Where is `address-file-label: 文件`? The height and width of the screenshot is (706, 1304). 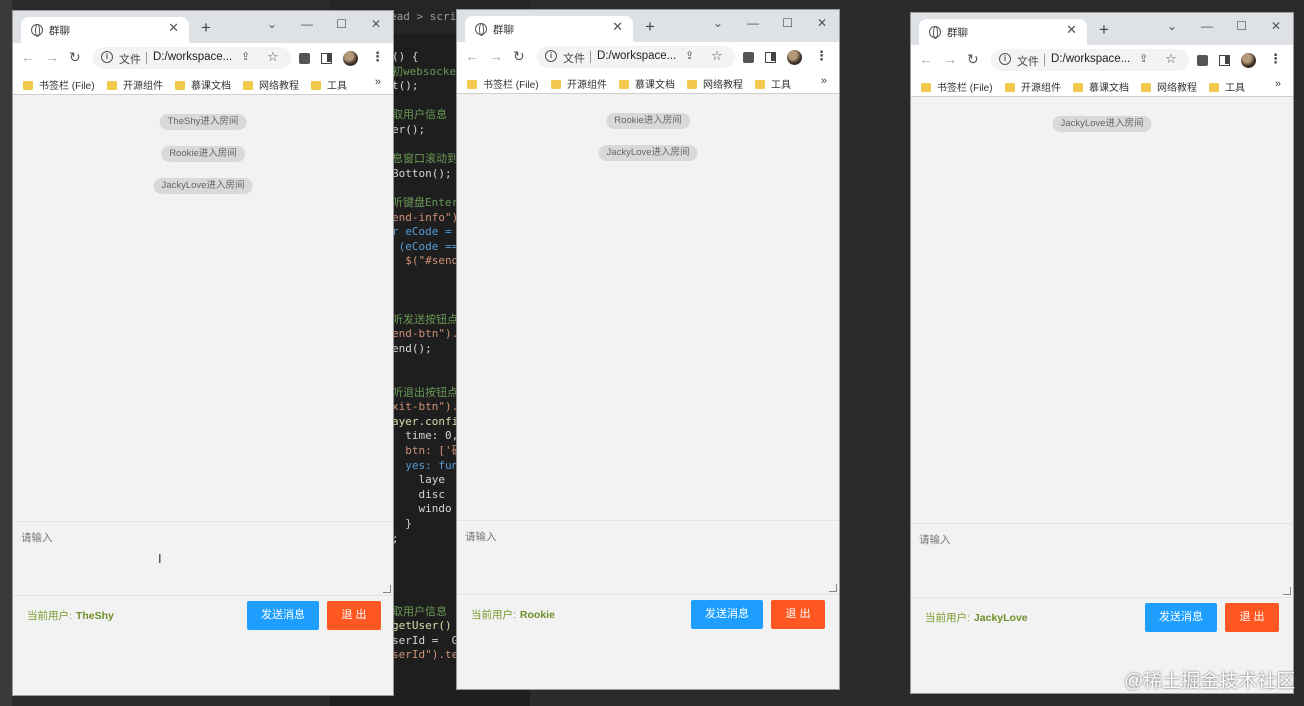 address-file-label: 文件 is located at coordinates (574, 59).